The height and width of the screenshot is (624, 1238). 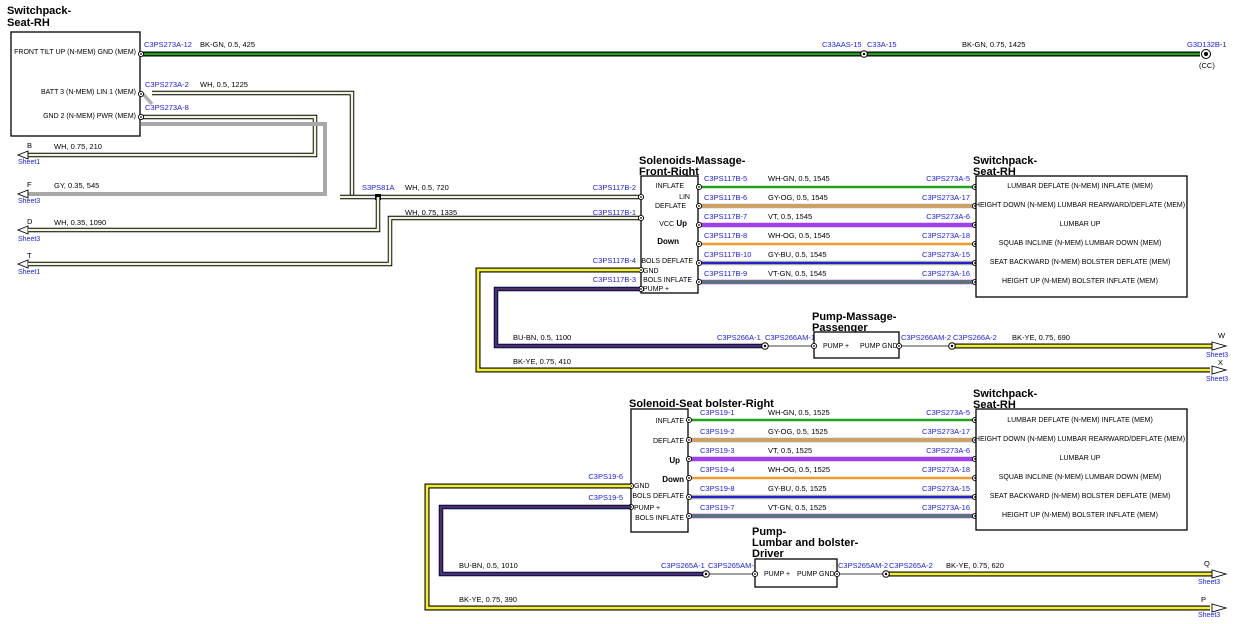 What do you see at coordinates (837, 201) in the screenshot?
I see `front-wire-2: C3PS117B-6 GY-OG, 0.5, 1545 C3PS273A-17` at bounding box center [837, 201].